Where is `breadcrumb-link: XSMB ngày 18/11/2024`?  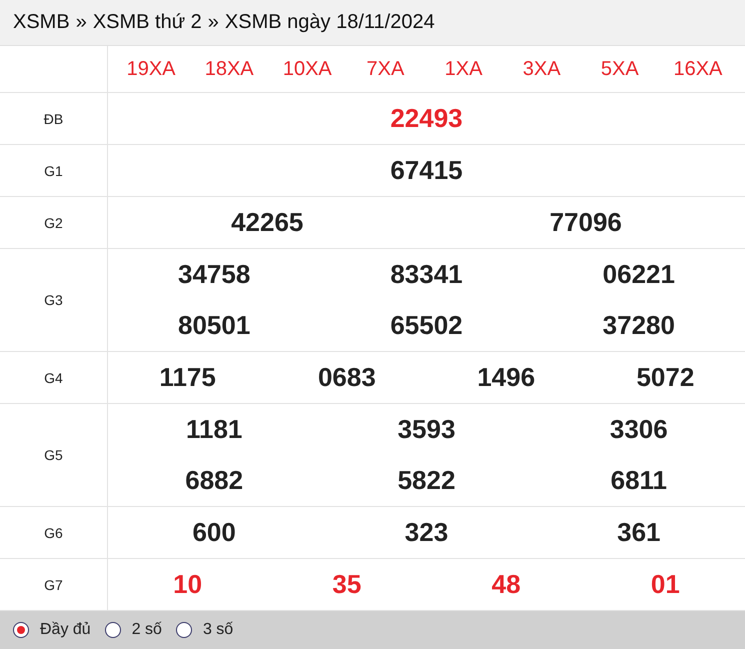
breadcrumb-link: XSMB ngày 18/11/2024 is located at coordinates (329, 22).